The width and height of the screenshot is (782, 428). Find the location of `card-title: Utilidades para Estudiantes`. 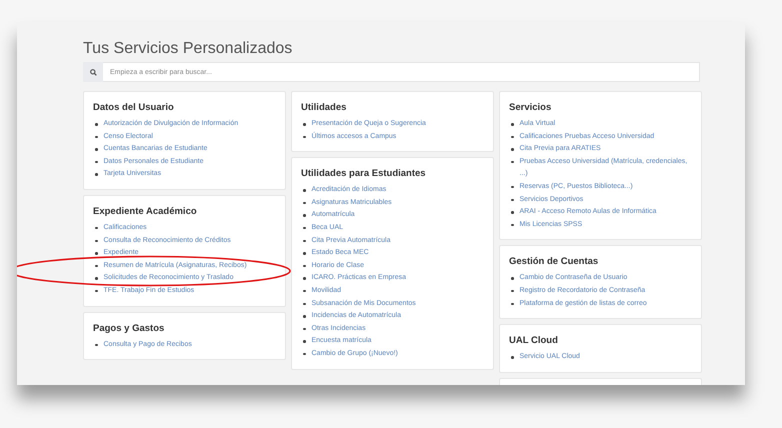

card-title: Utilidades para Estudiantes is located at coordinates (364, 174).